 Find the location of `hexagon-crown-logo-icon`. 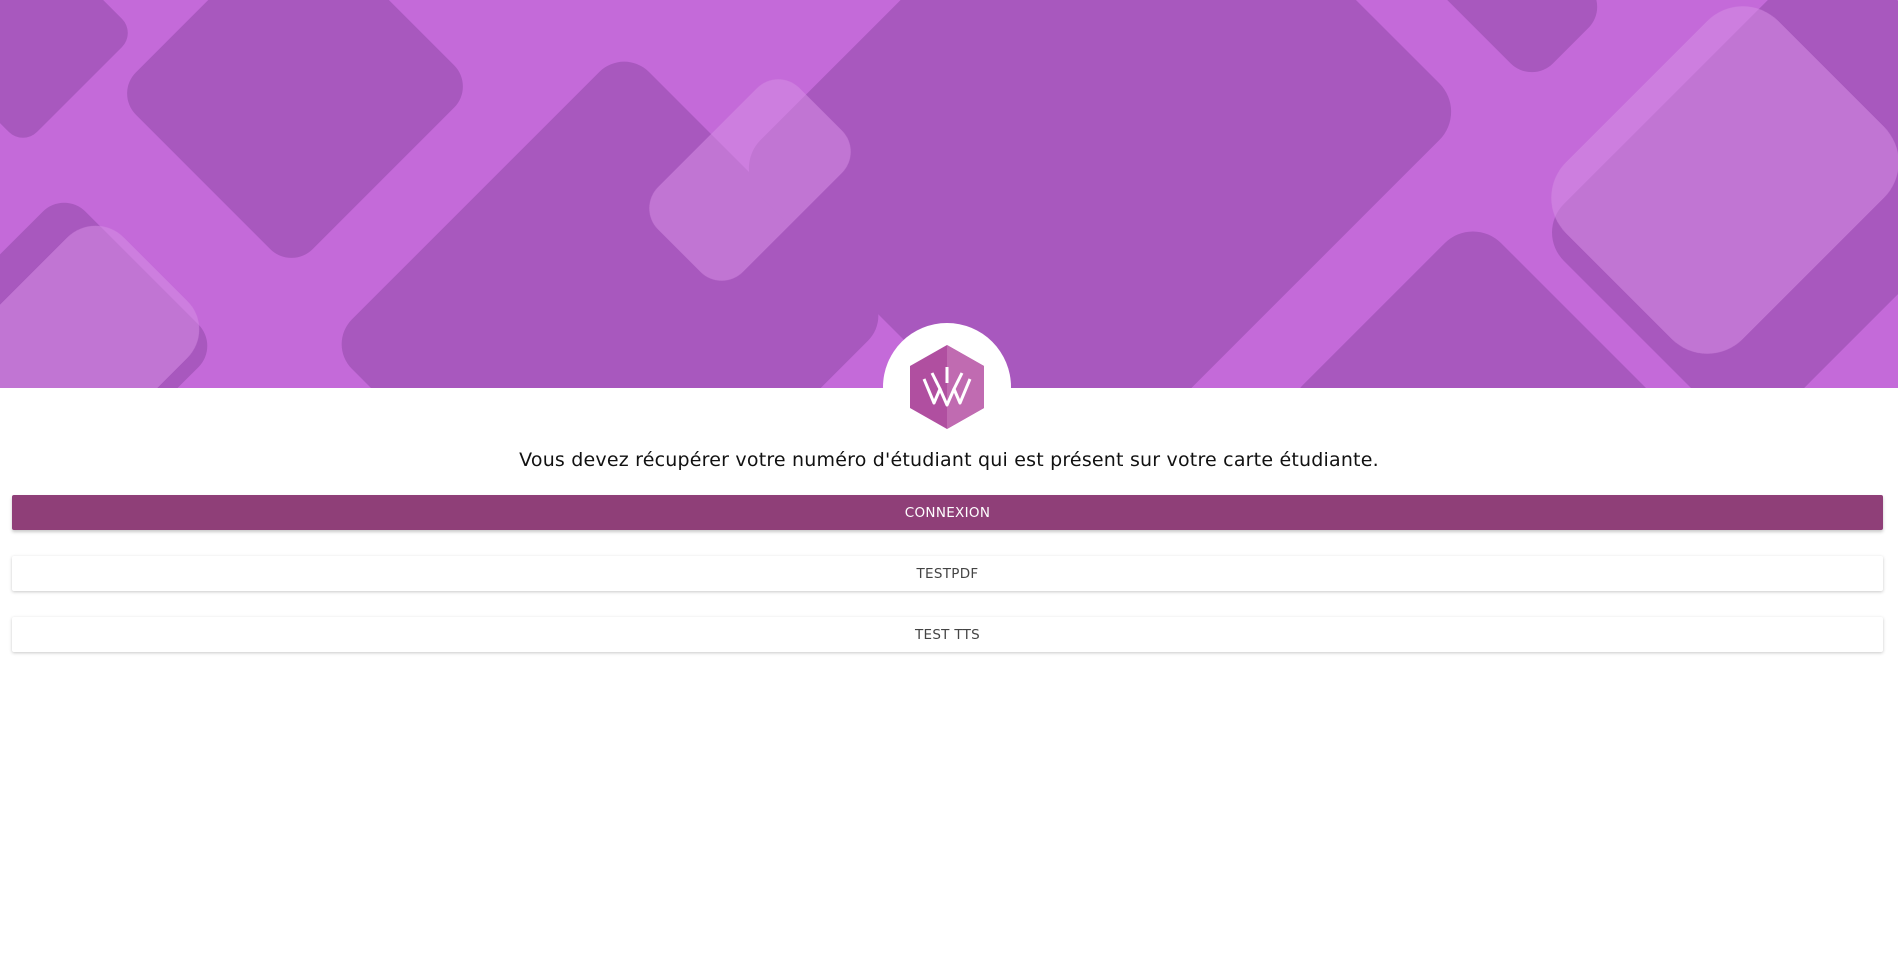

hexagon-crown-logo-icon is located at coordinates (947, 387).